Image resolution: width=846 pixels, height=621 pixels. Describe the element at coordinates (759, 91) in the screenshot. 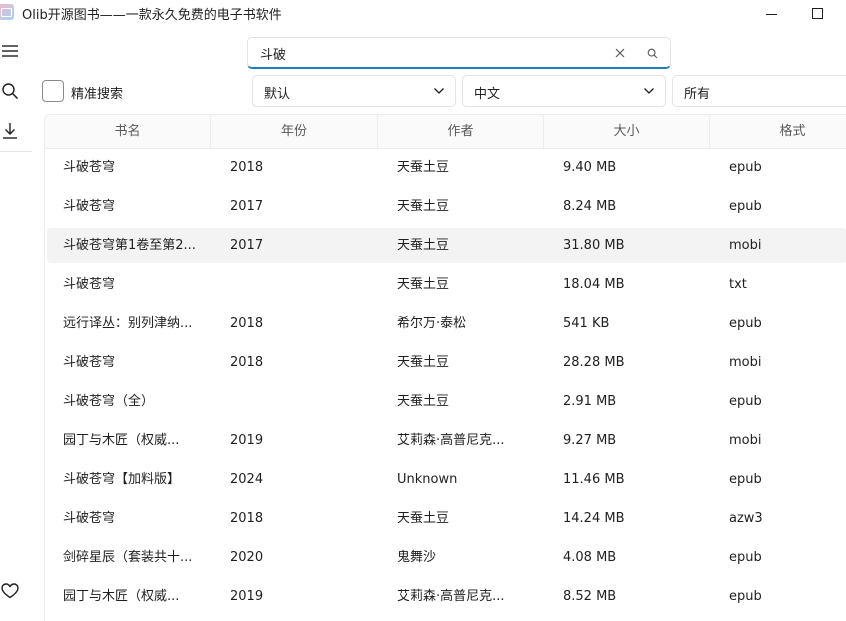

I see `format-dropdown: 所有` at that location.